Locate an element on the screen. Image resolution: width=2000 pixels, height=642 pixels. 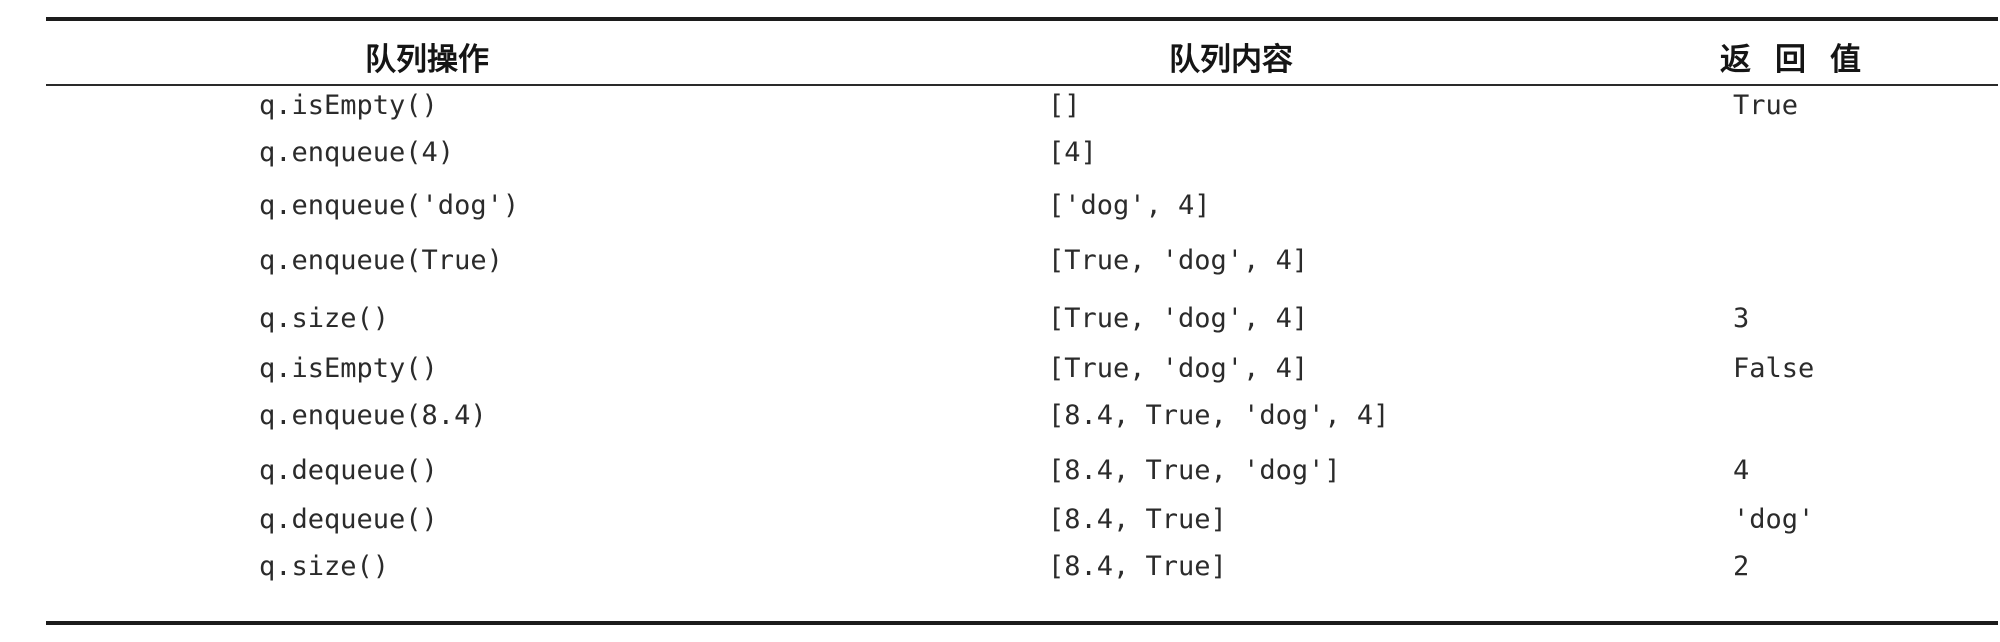
table-header-row: 队列操作 队列内容 返回值 is located at coordinates (1022, 52).